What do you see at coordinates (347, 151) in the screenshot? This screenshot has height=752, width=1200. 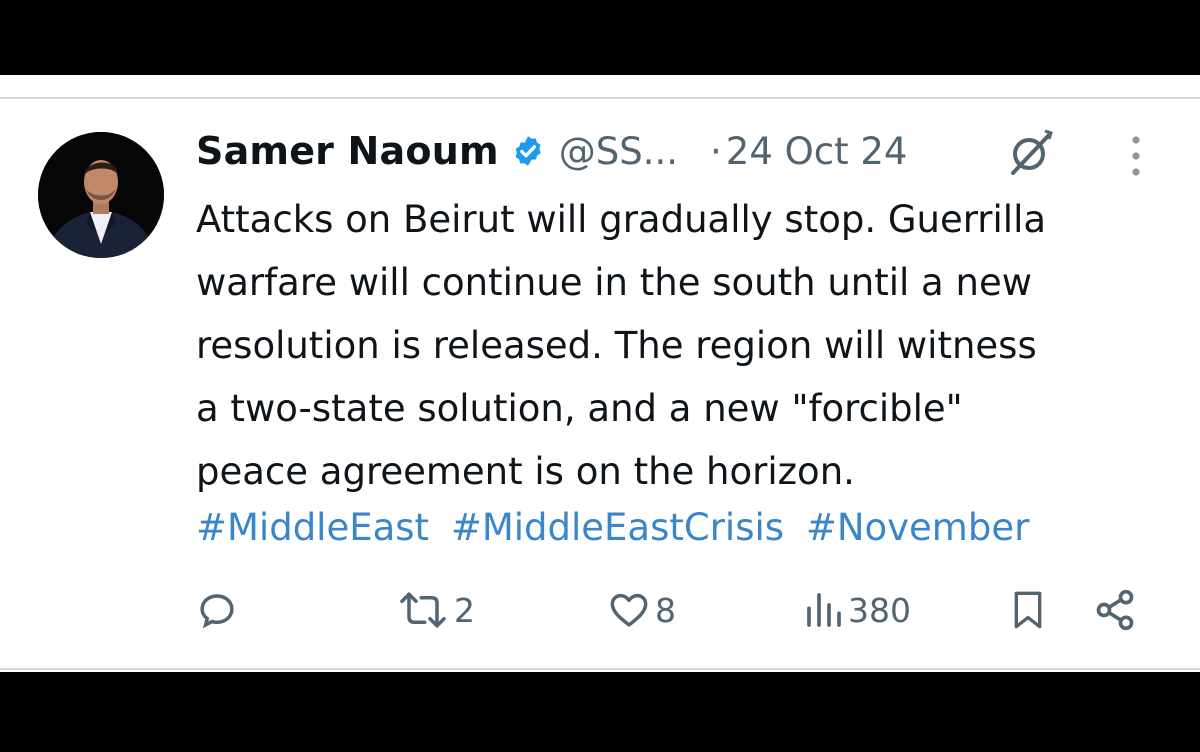 I see `author-name: Samer Naoum` at bounding box center [347, 151].